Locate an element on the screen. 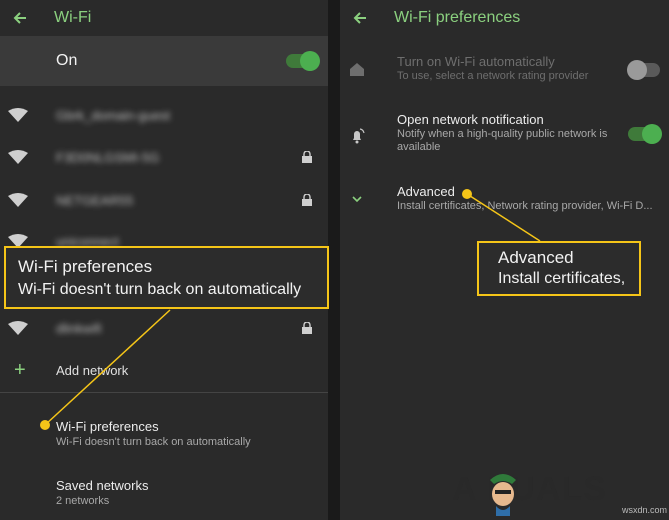 The height and width of the screenshot is (520, 669). network-item: Gbrk_domain-guest is located at coordinates (164, 115).